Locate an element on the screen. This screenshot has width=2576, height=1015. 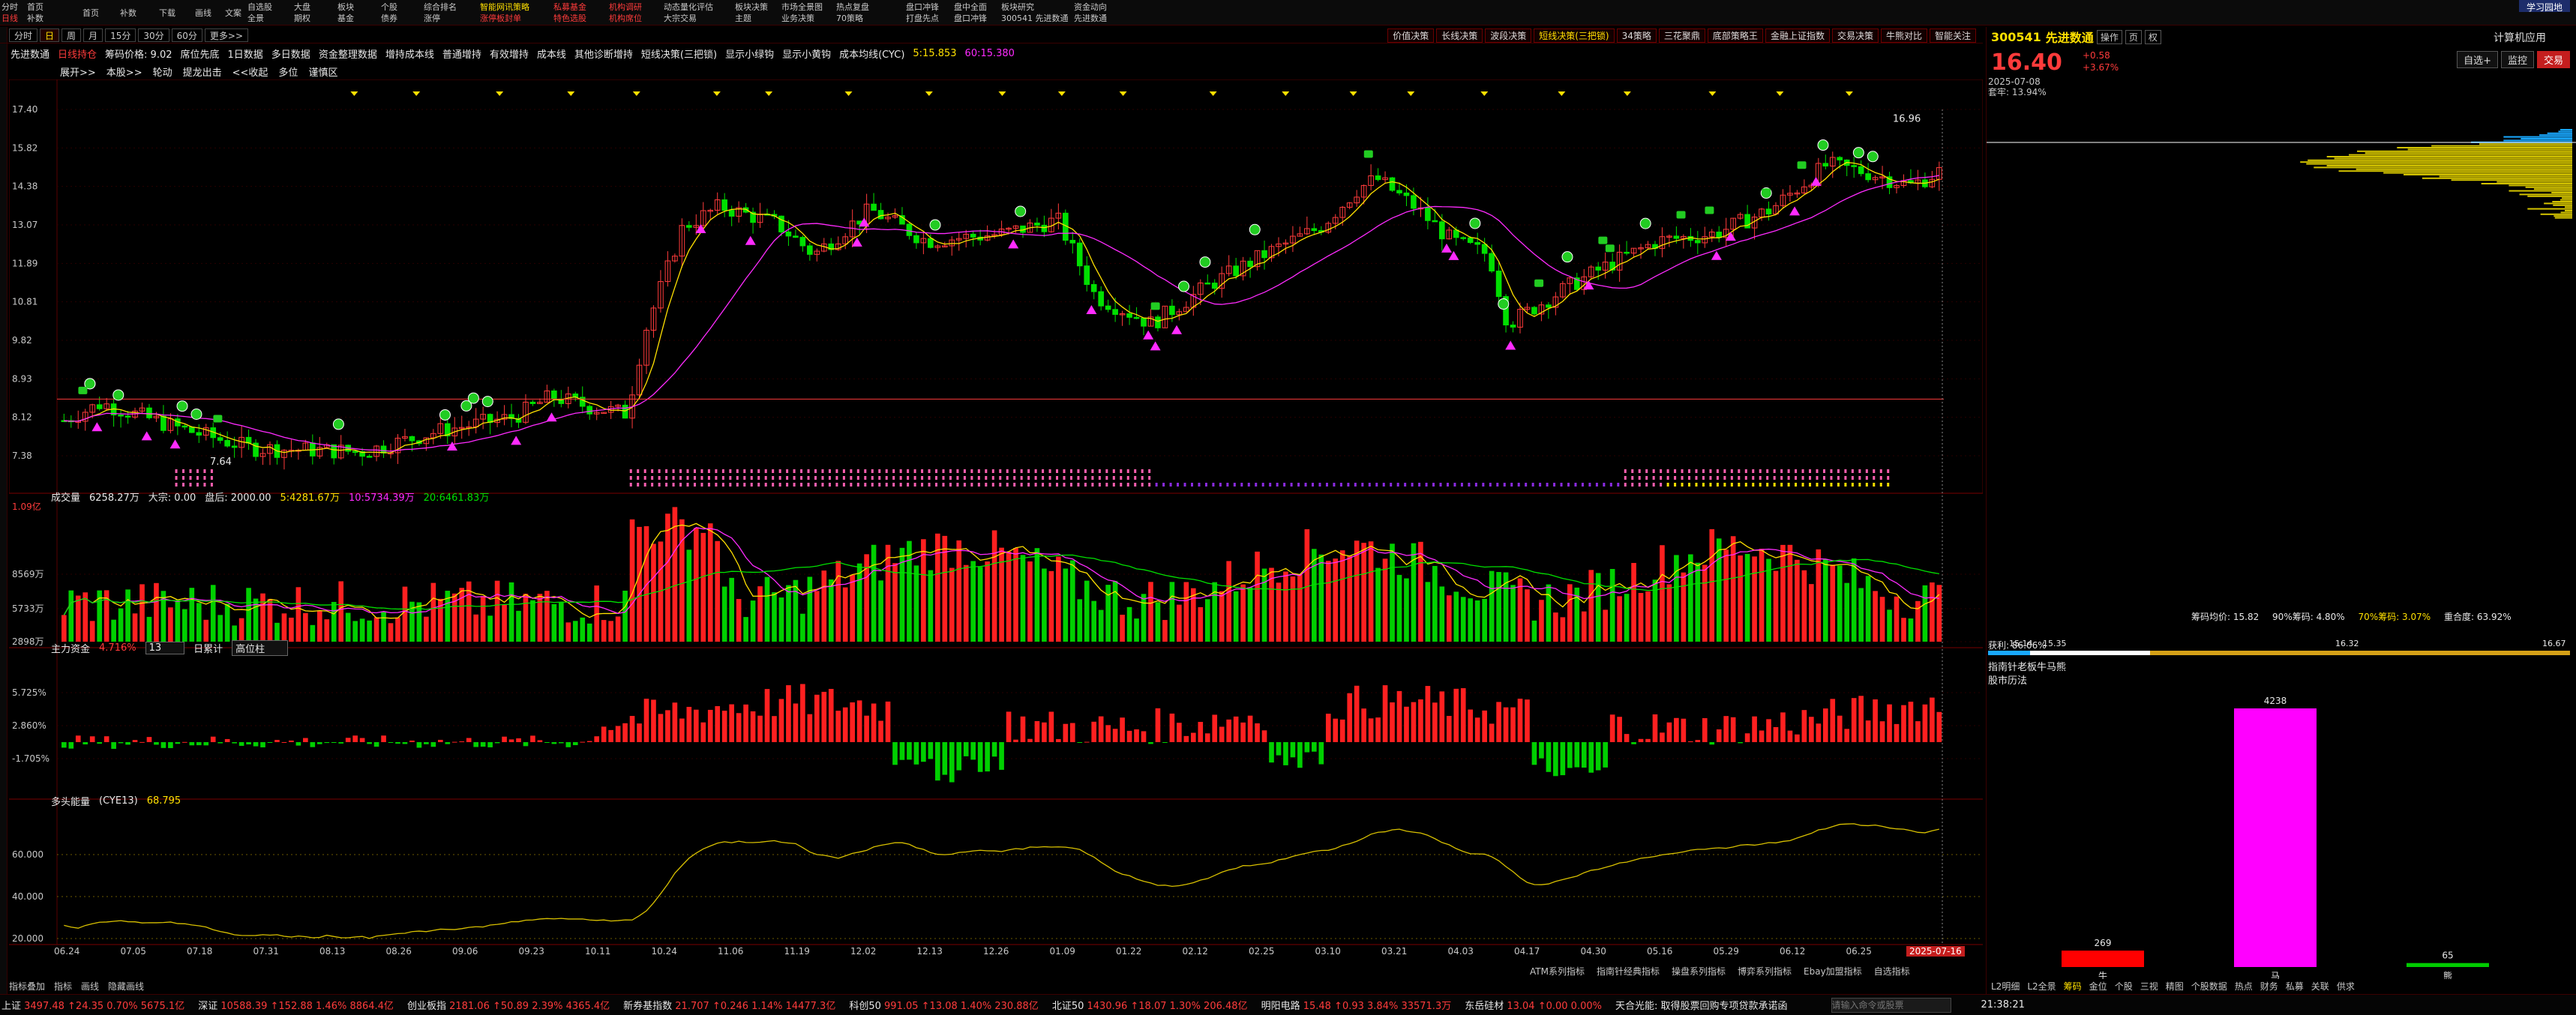
tool-item: 指标叠加 is located at coordinates (27, 987).